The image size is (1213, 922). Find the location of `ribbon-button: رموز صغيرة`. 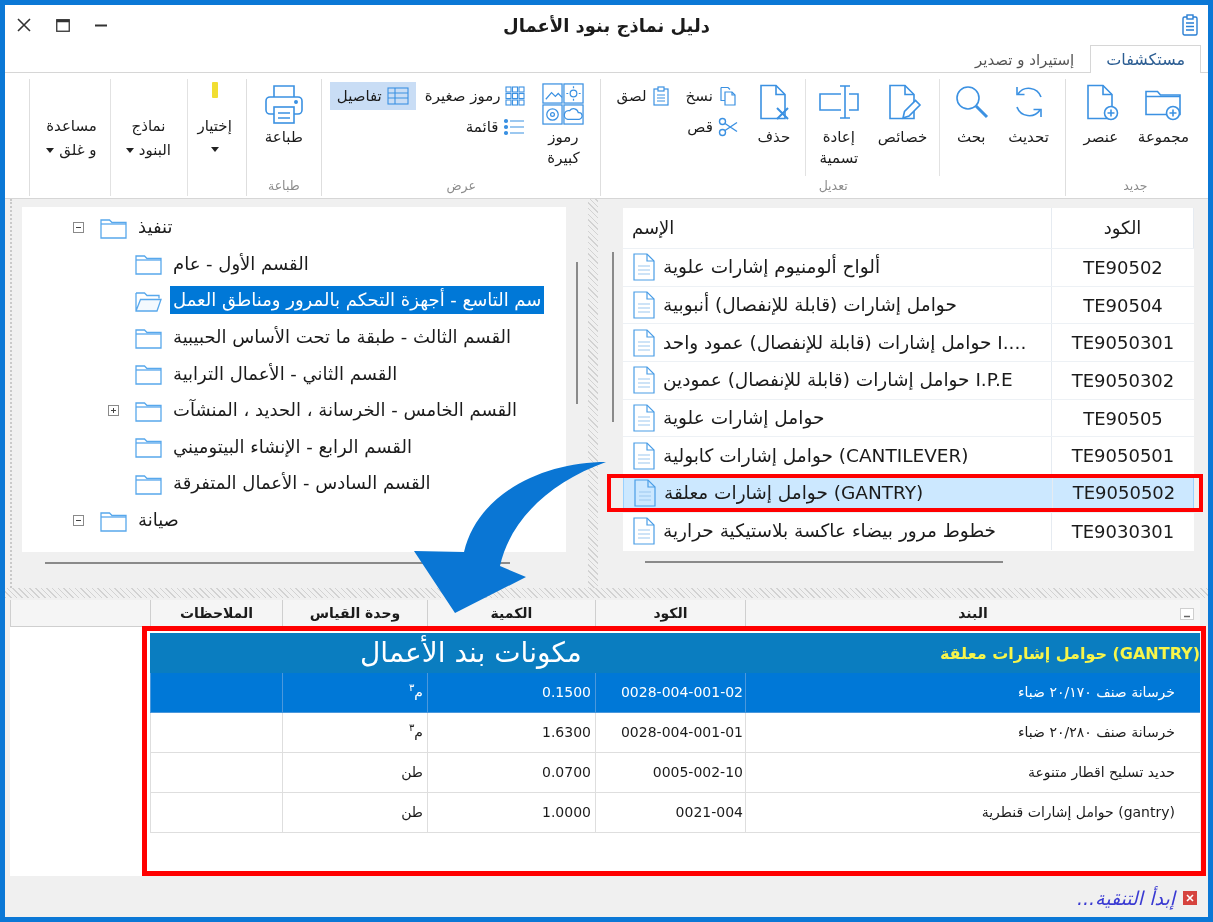

ribbon-button: رموز صغيرة is located at coordinates (475, 96).